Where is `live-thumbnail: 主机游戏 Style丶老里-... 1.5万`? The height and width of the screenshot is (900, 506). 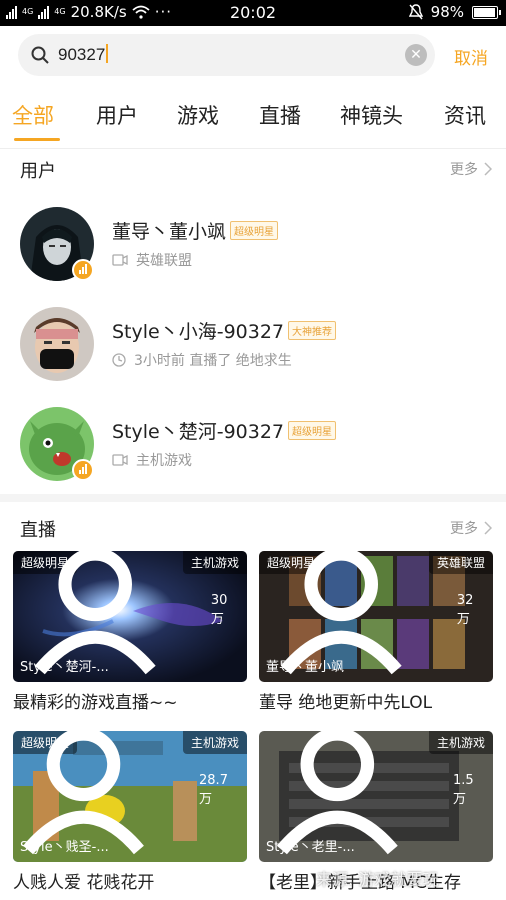
live-thumbnail: 主机游戏 Style丶老里-... 1.5万 is located at coordinates (376, 796).